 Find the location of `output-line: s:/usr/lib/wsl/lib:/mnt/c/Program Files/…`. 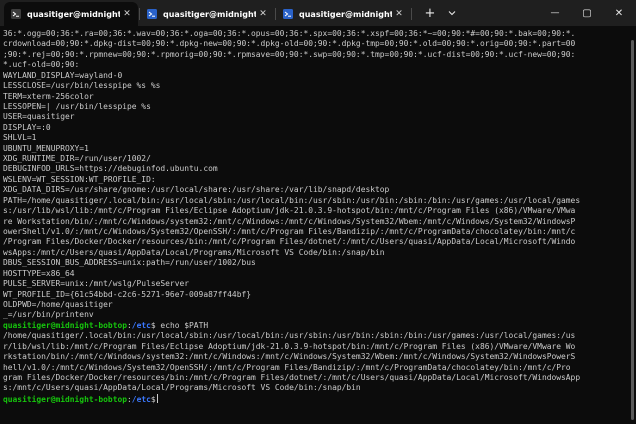

output-line: s:/usr/lib/wsl/lib:/mnt/c/Program Files/… is located at coordinates (289, 211).